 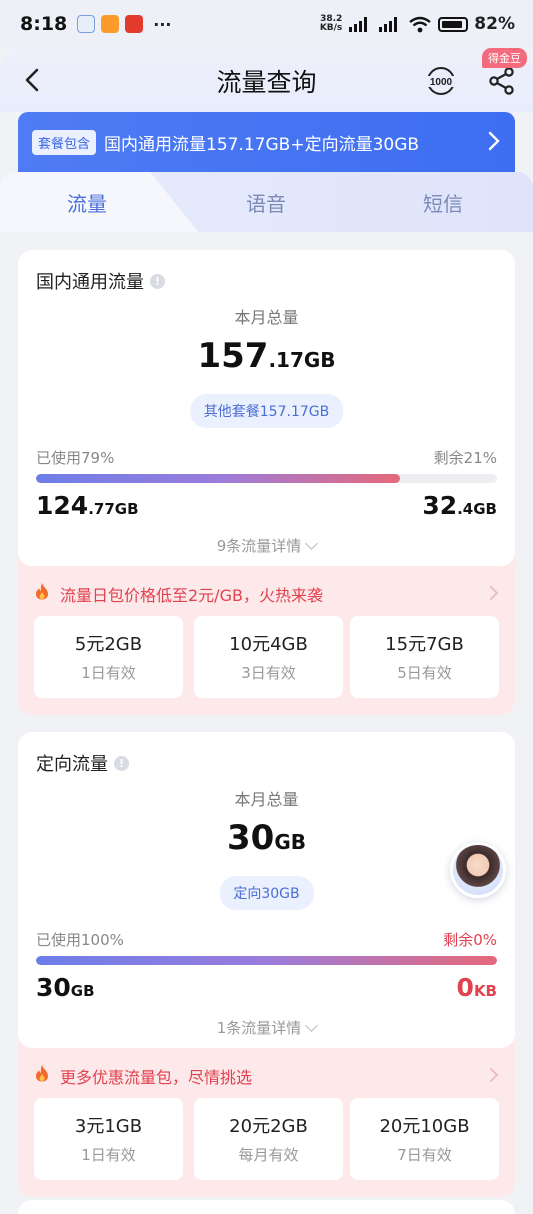 What do you see at coordinates (262, 144) in the screenshot?
I see `package-summary: 国内通用流量157.17GB+定向流量30GB` at bounding box center [262, 144].